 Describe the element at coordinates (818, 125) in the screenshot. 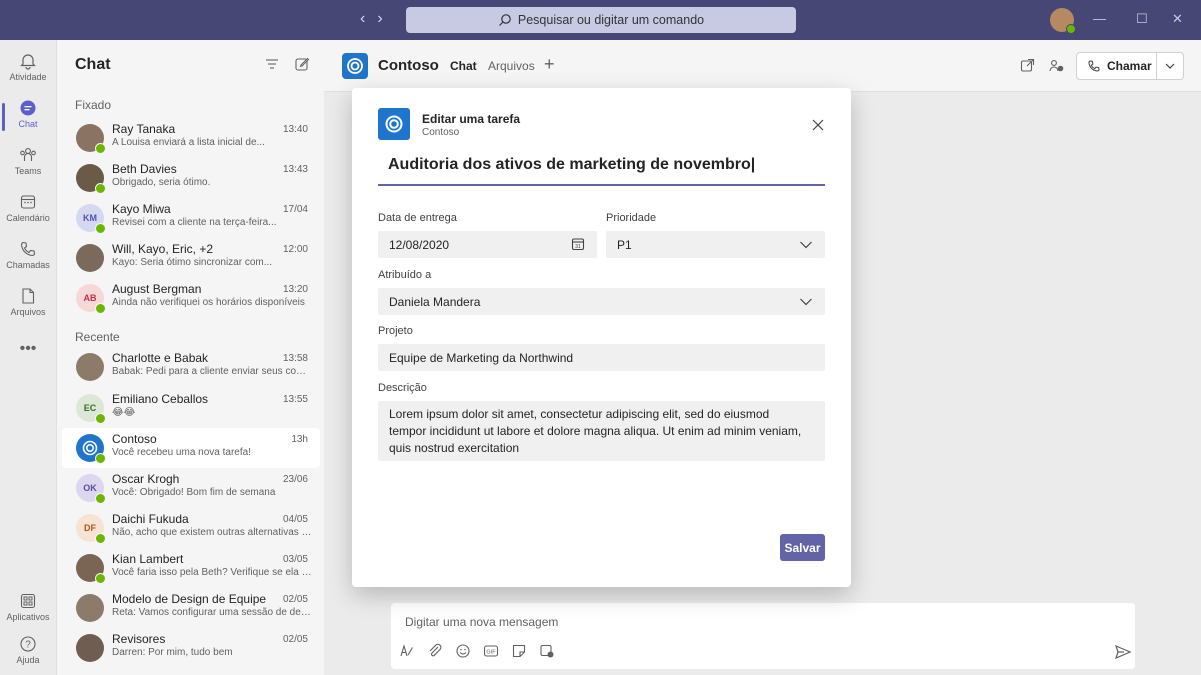

I see `close-icon` at that location.